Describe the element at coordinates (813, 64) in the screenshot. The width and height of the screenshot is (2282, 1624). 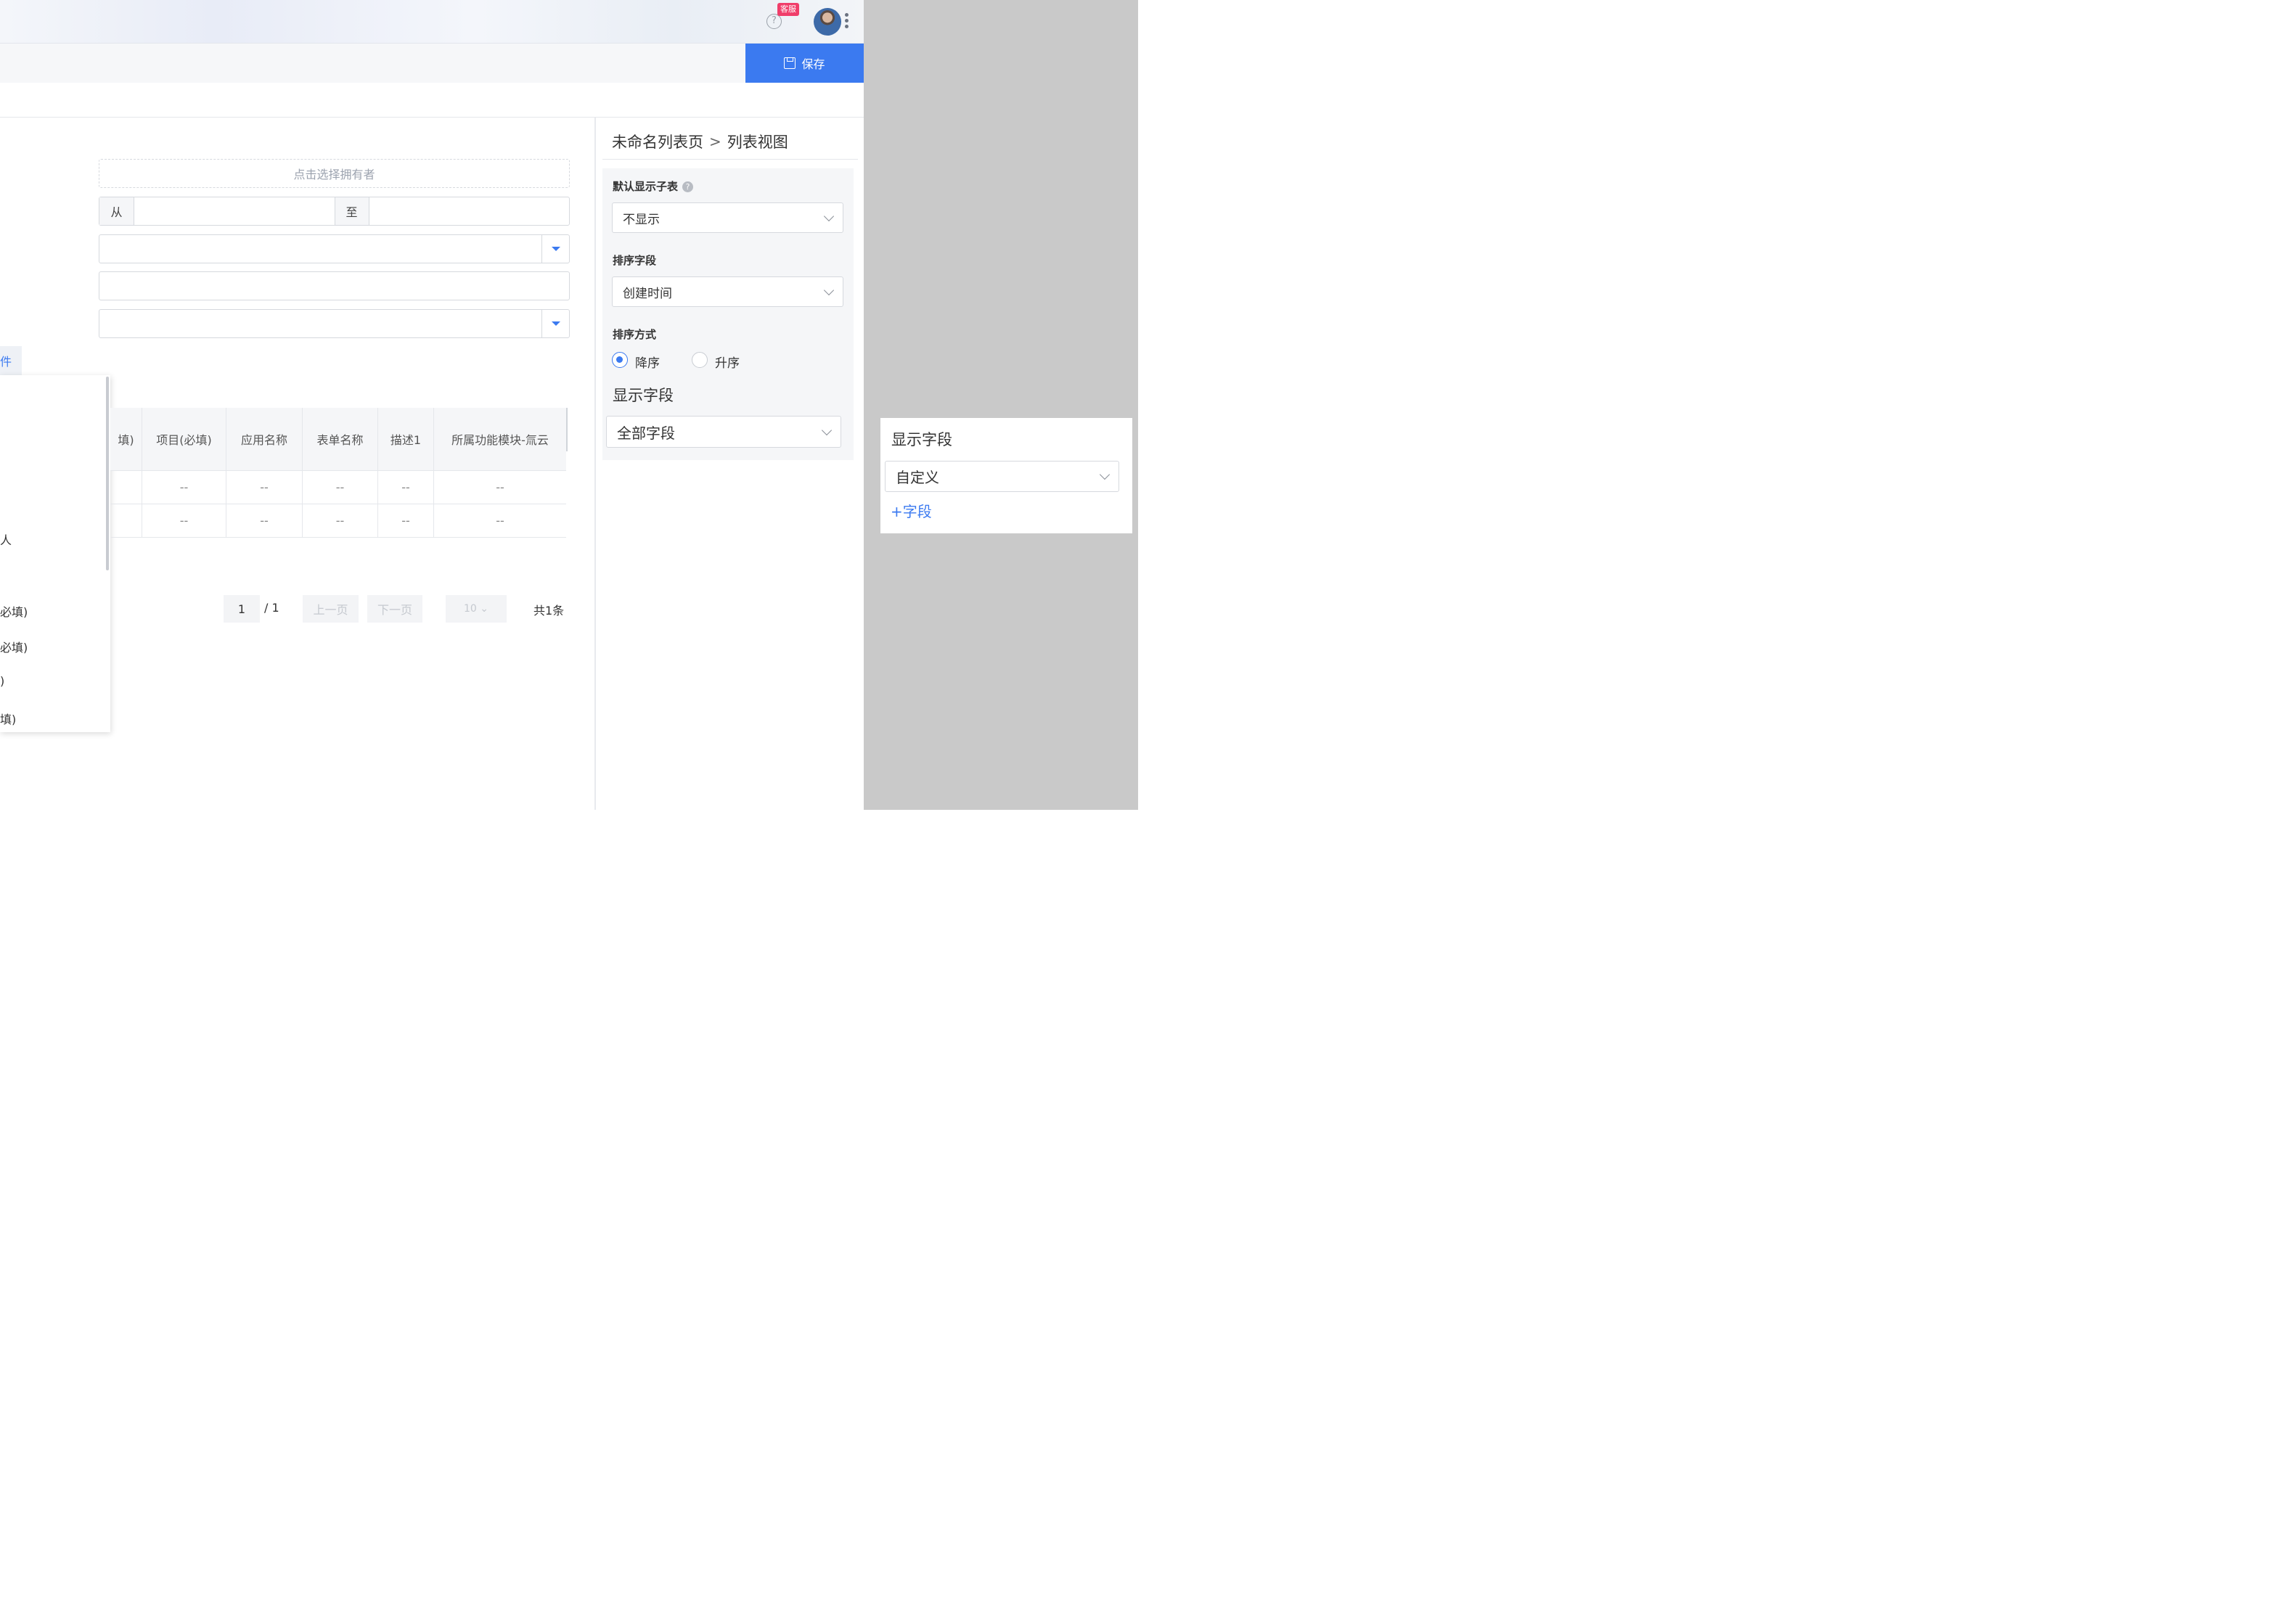
I see `save-label: 保存` at that location.